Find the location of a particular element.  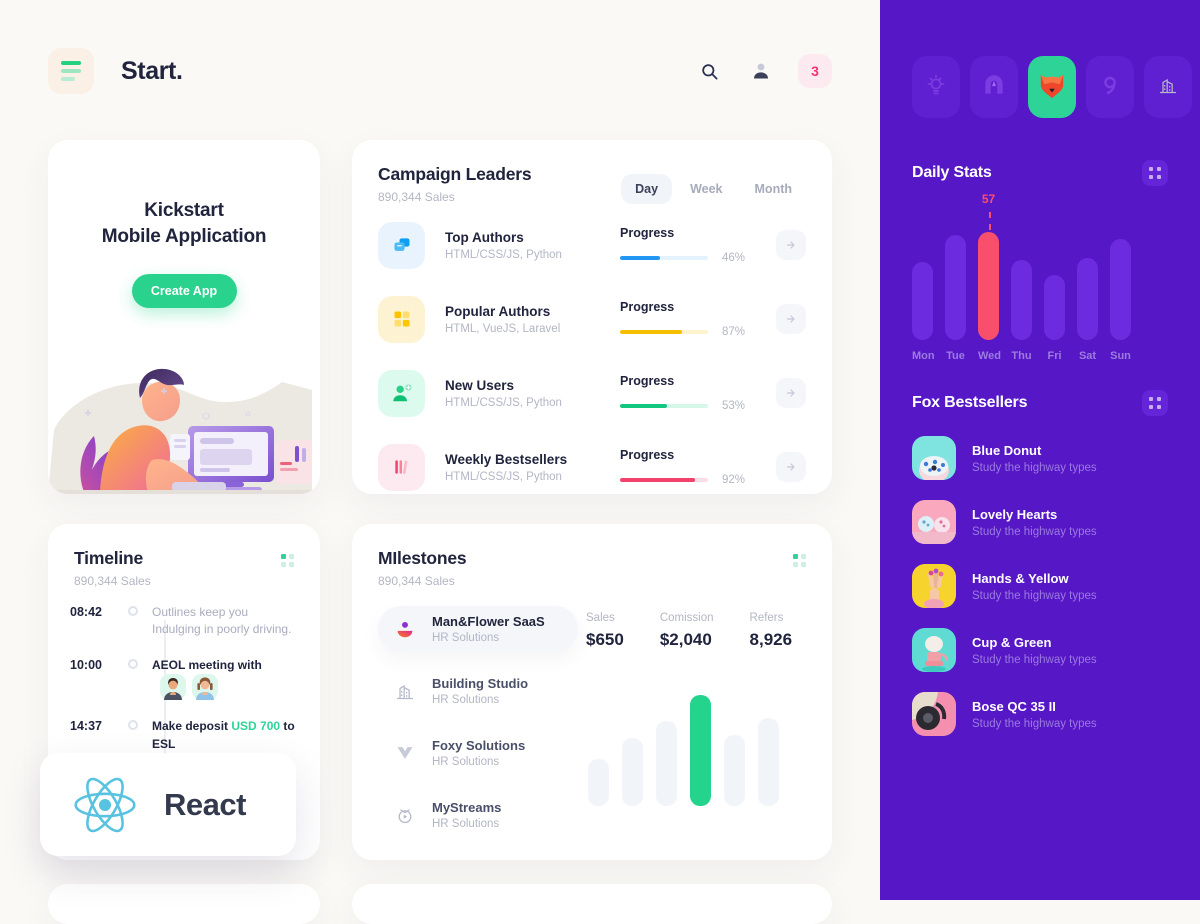

app-tile-building is located at coordinates (1168, 87).